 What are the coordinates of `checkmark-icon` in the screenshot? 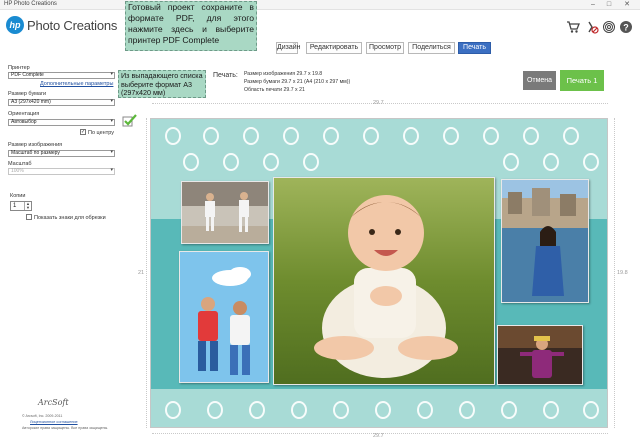 It's located at (130, 121).